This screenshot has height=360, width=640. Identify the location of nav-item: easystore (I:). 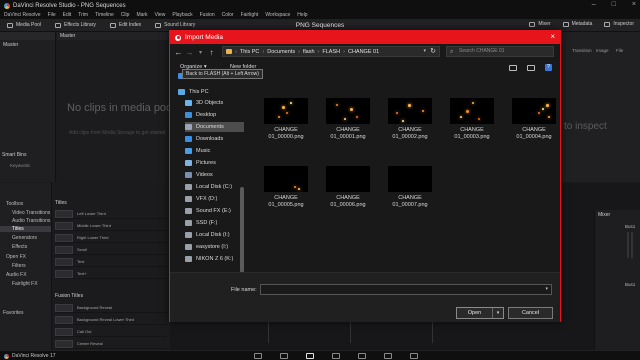
(214, 247).